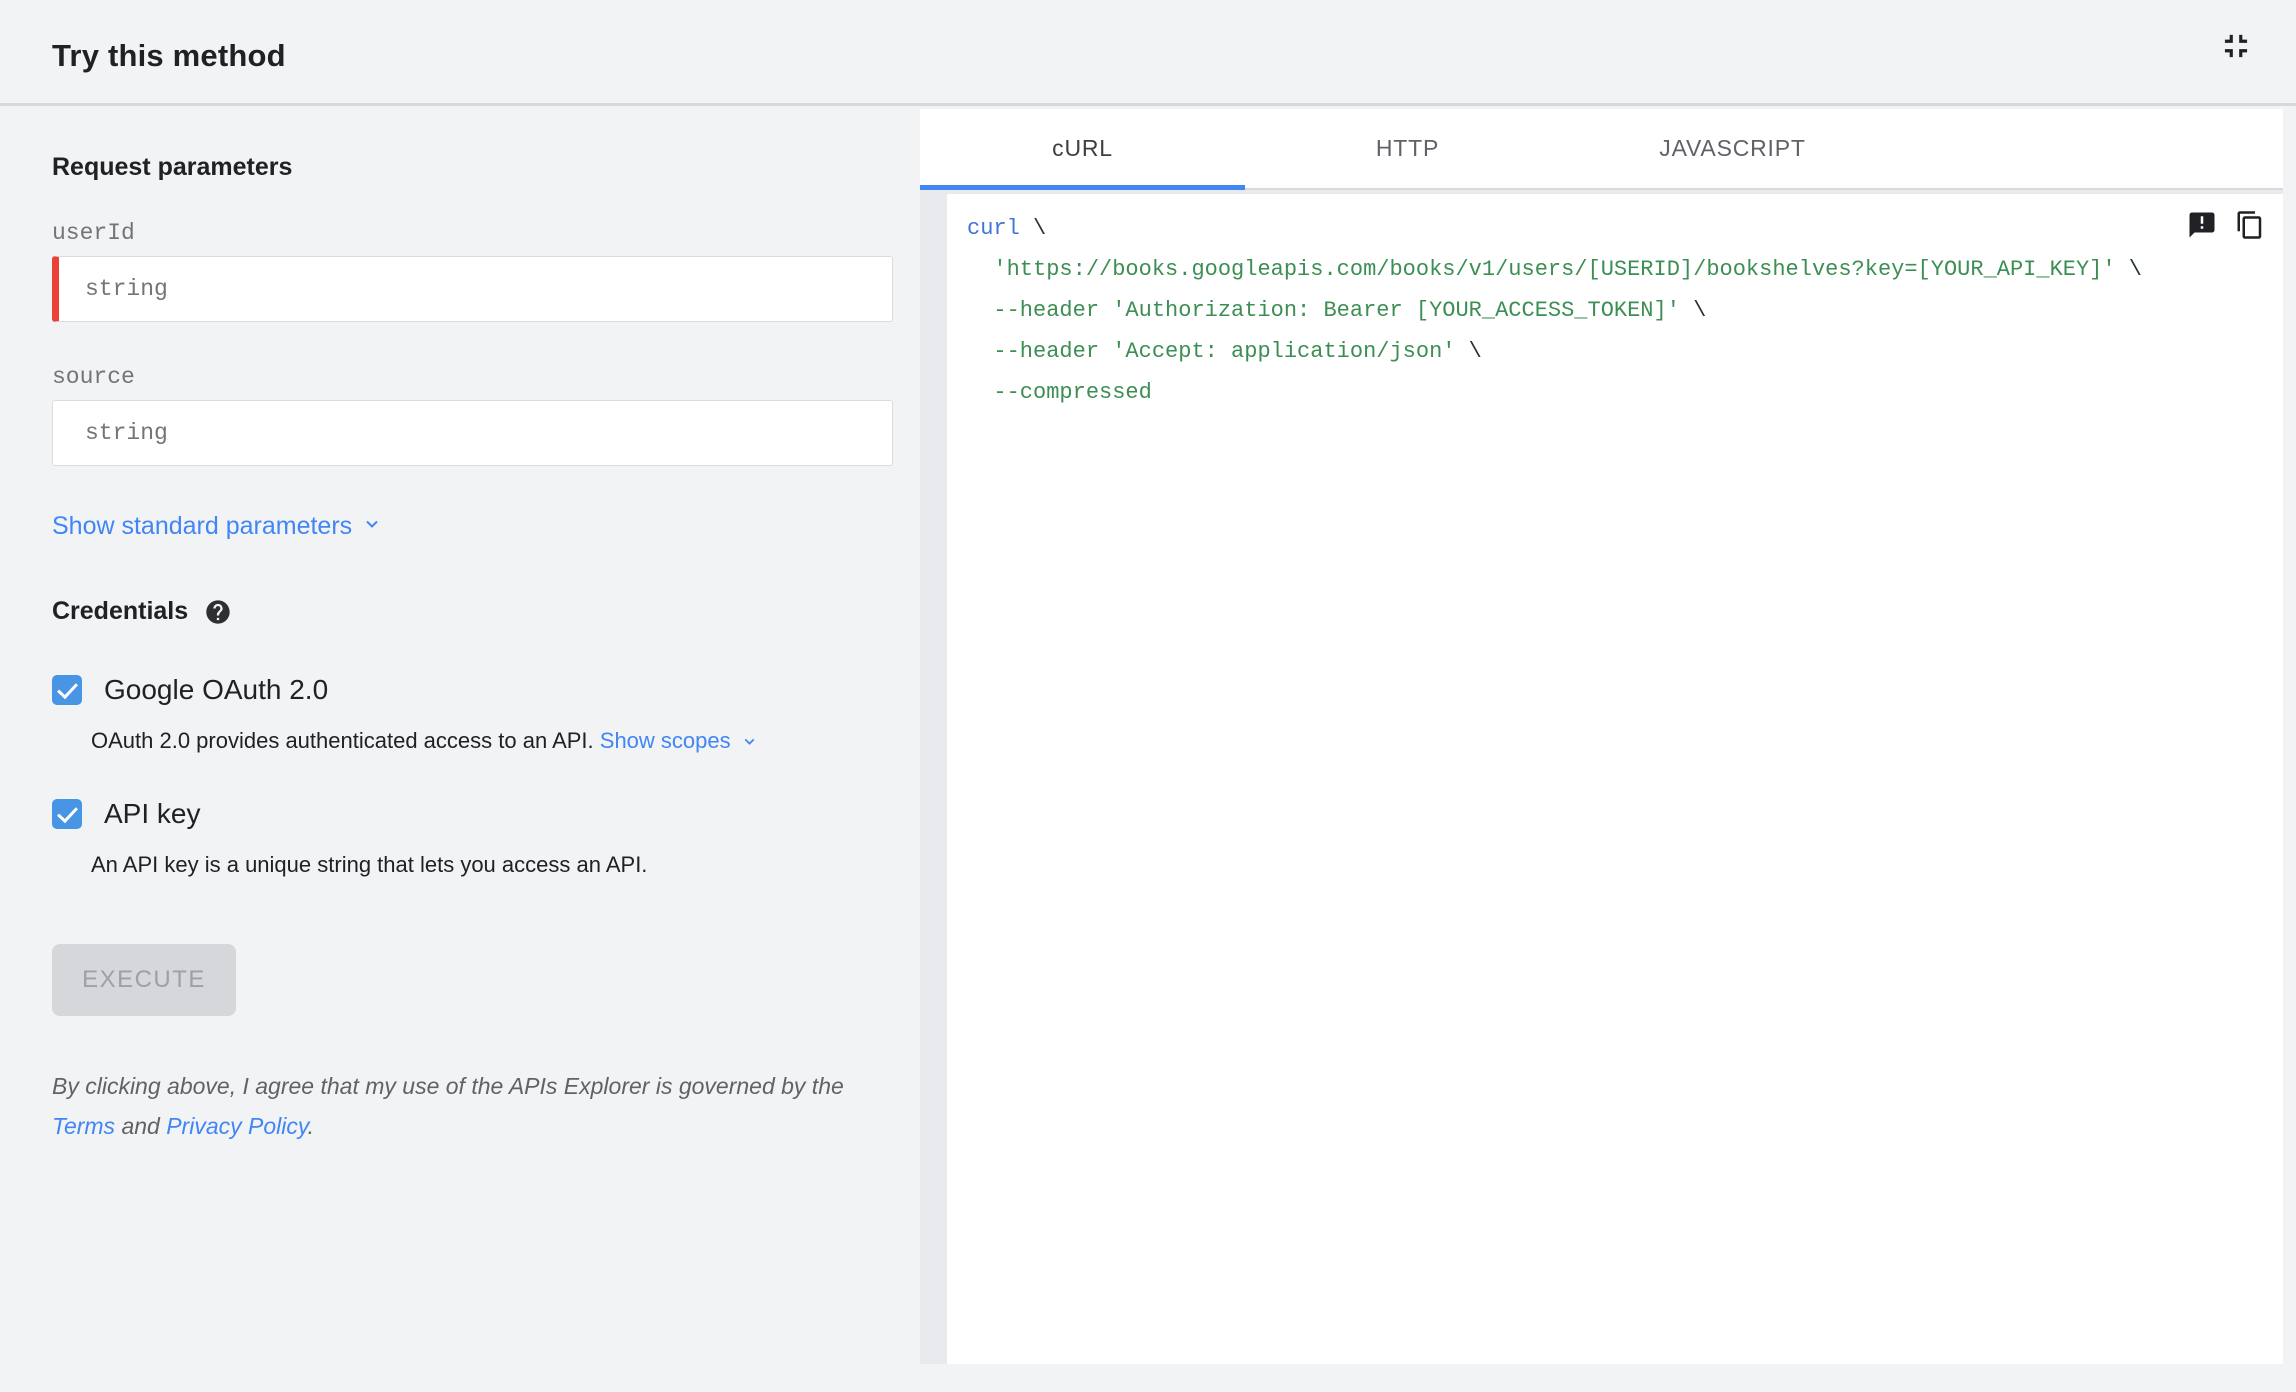  Describe the element at coordinates (2250, 225) in the screenshot. I see `copy-icon` at that location.